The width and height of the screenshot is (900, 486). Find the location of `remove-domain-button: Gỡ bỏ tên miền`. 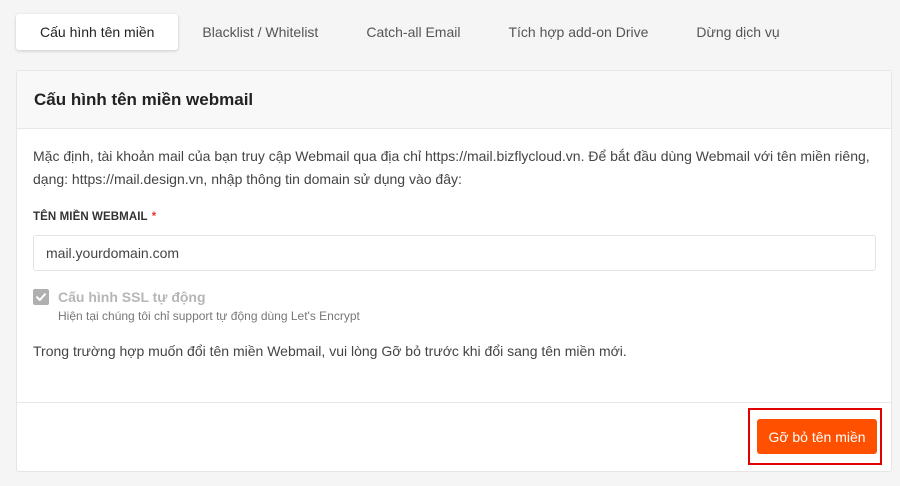

remove-domain-button: Gỡ bỏ tên miền is located at coordinates (817, 436).